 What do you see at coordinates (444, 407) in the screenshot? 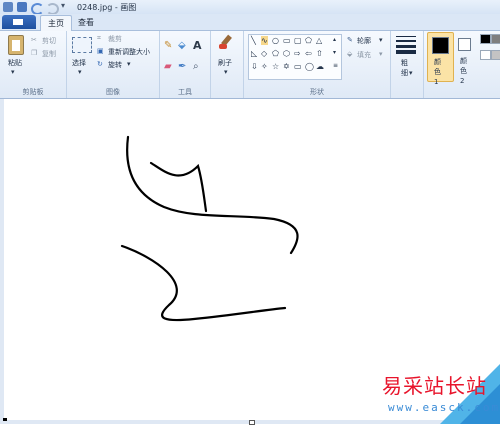
I see `watermark-url: www.easck.com` at bounding box center [444, 407].